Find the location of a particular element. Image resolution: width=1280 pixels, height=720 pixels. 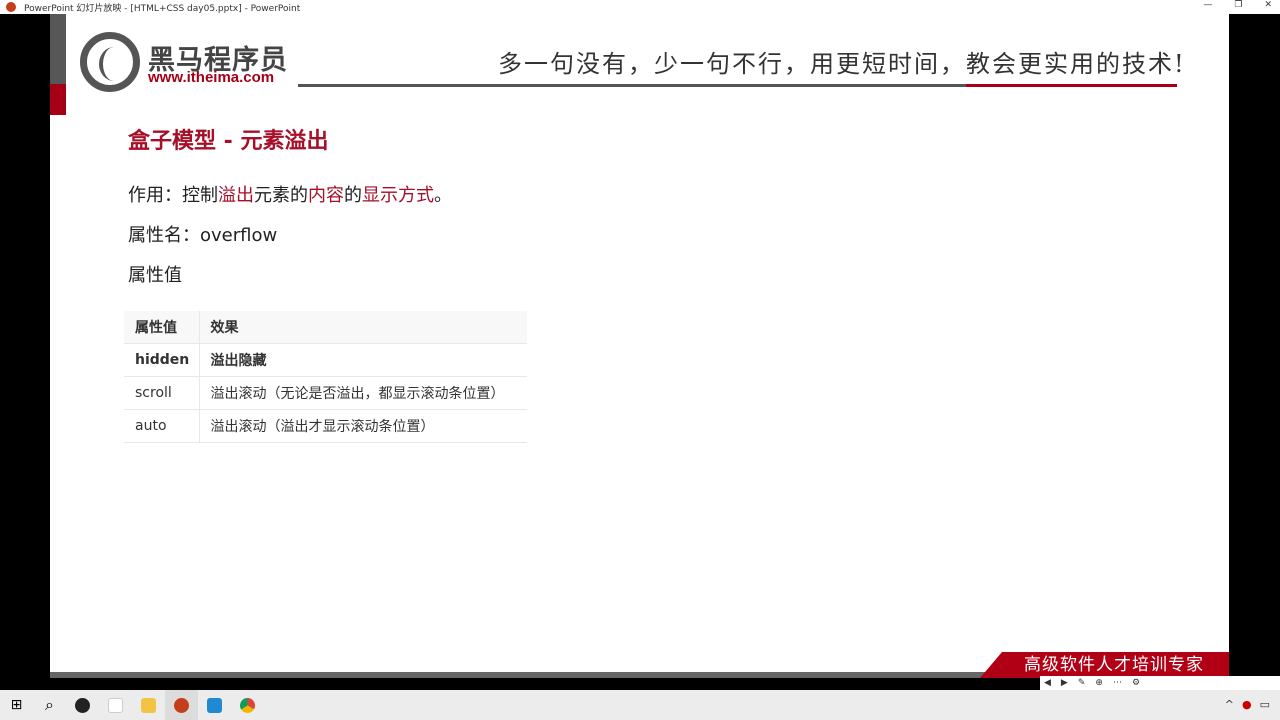

cell: hidden is located at coordinates (162, 360).